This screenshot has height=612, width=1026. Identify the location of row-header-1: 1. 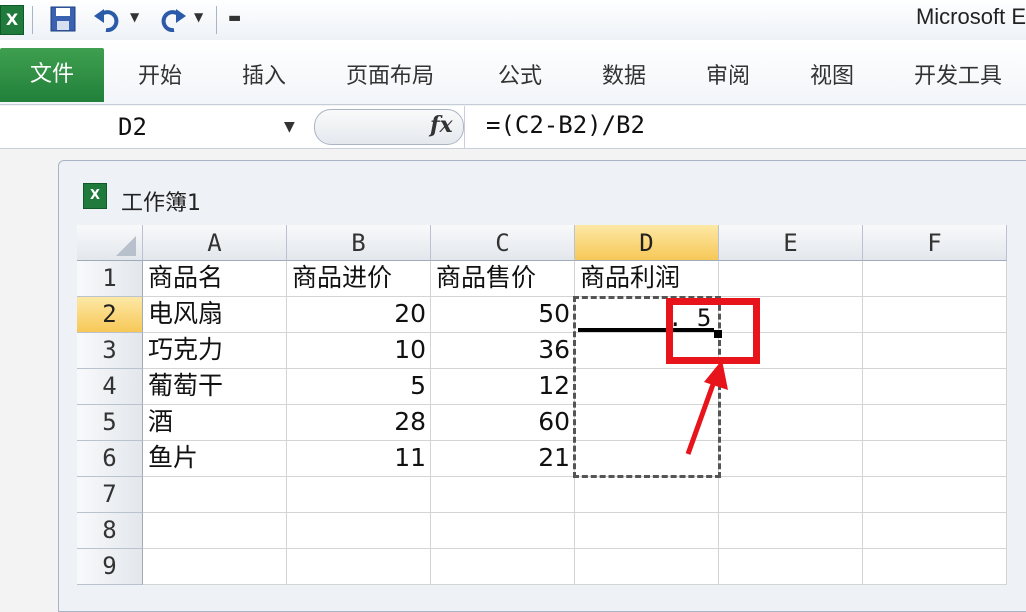
(110, 279).